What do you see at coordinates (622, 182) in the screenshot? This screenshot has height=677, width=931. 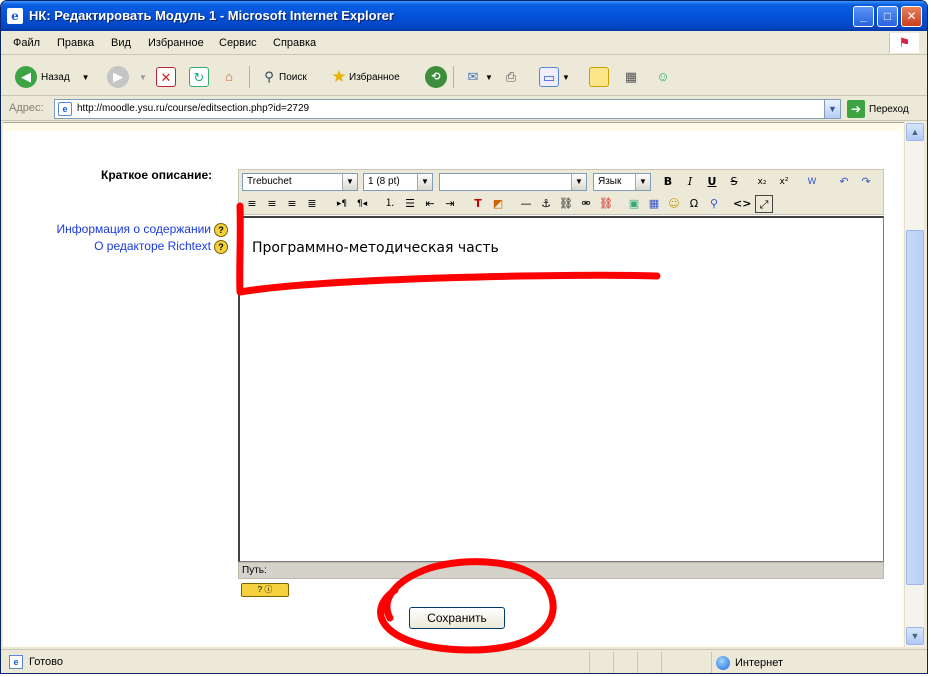 I see `language-select: Язык ▼` at bounding box center [622, 182].